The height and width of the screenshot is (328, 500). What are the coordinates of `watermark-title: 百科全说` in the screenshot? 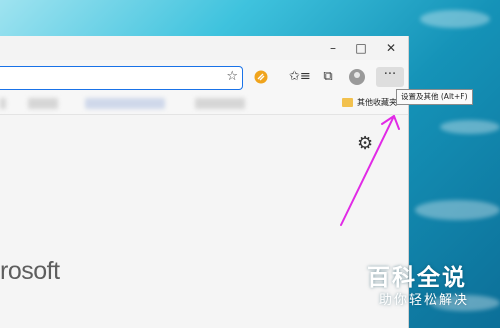 It's located at (417, 278).